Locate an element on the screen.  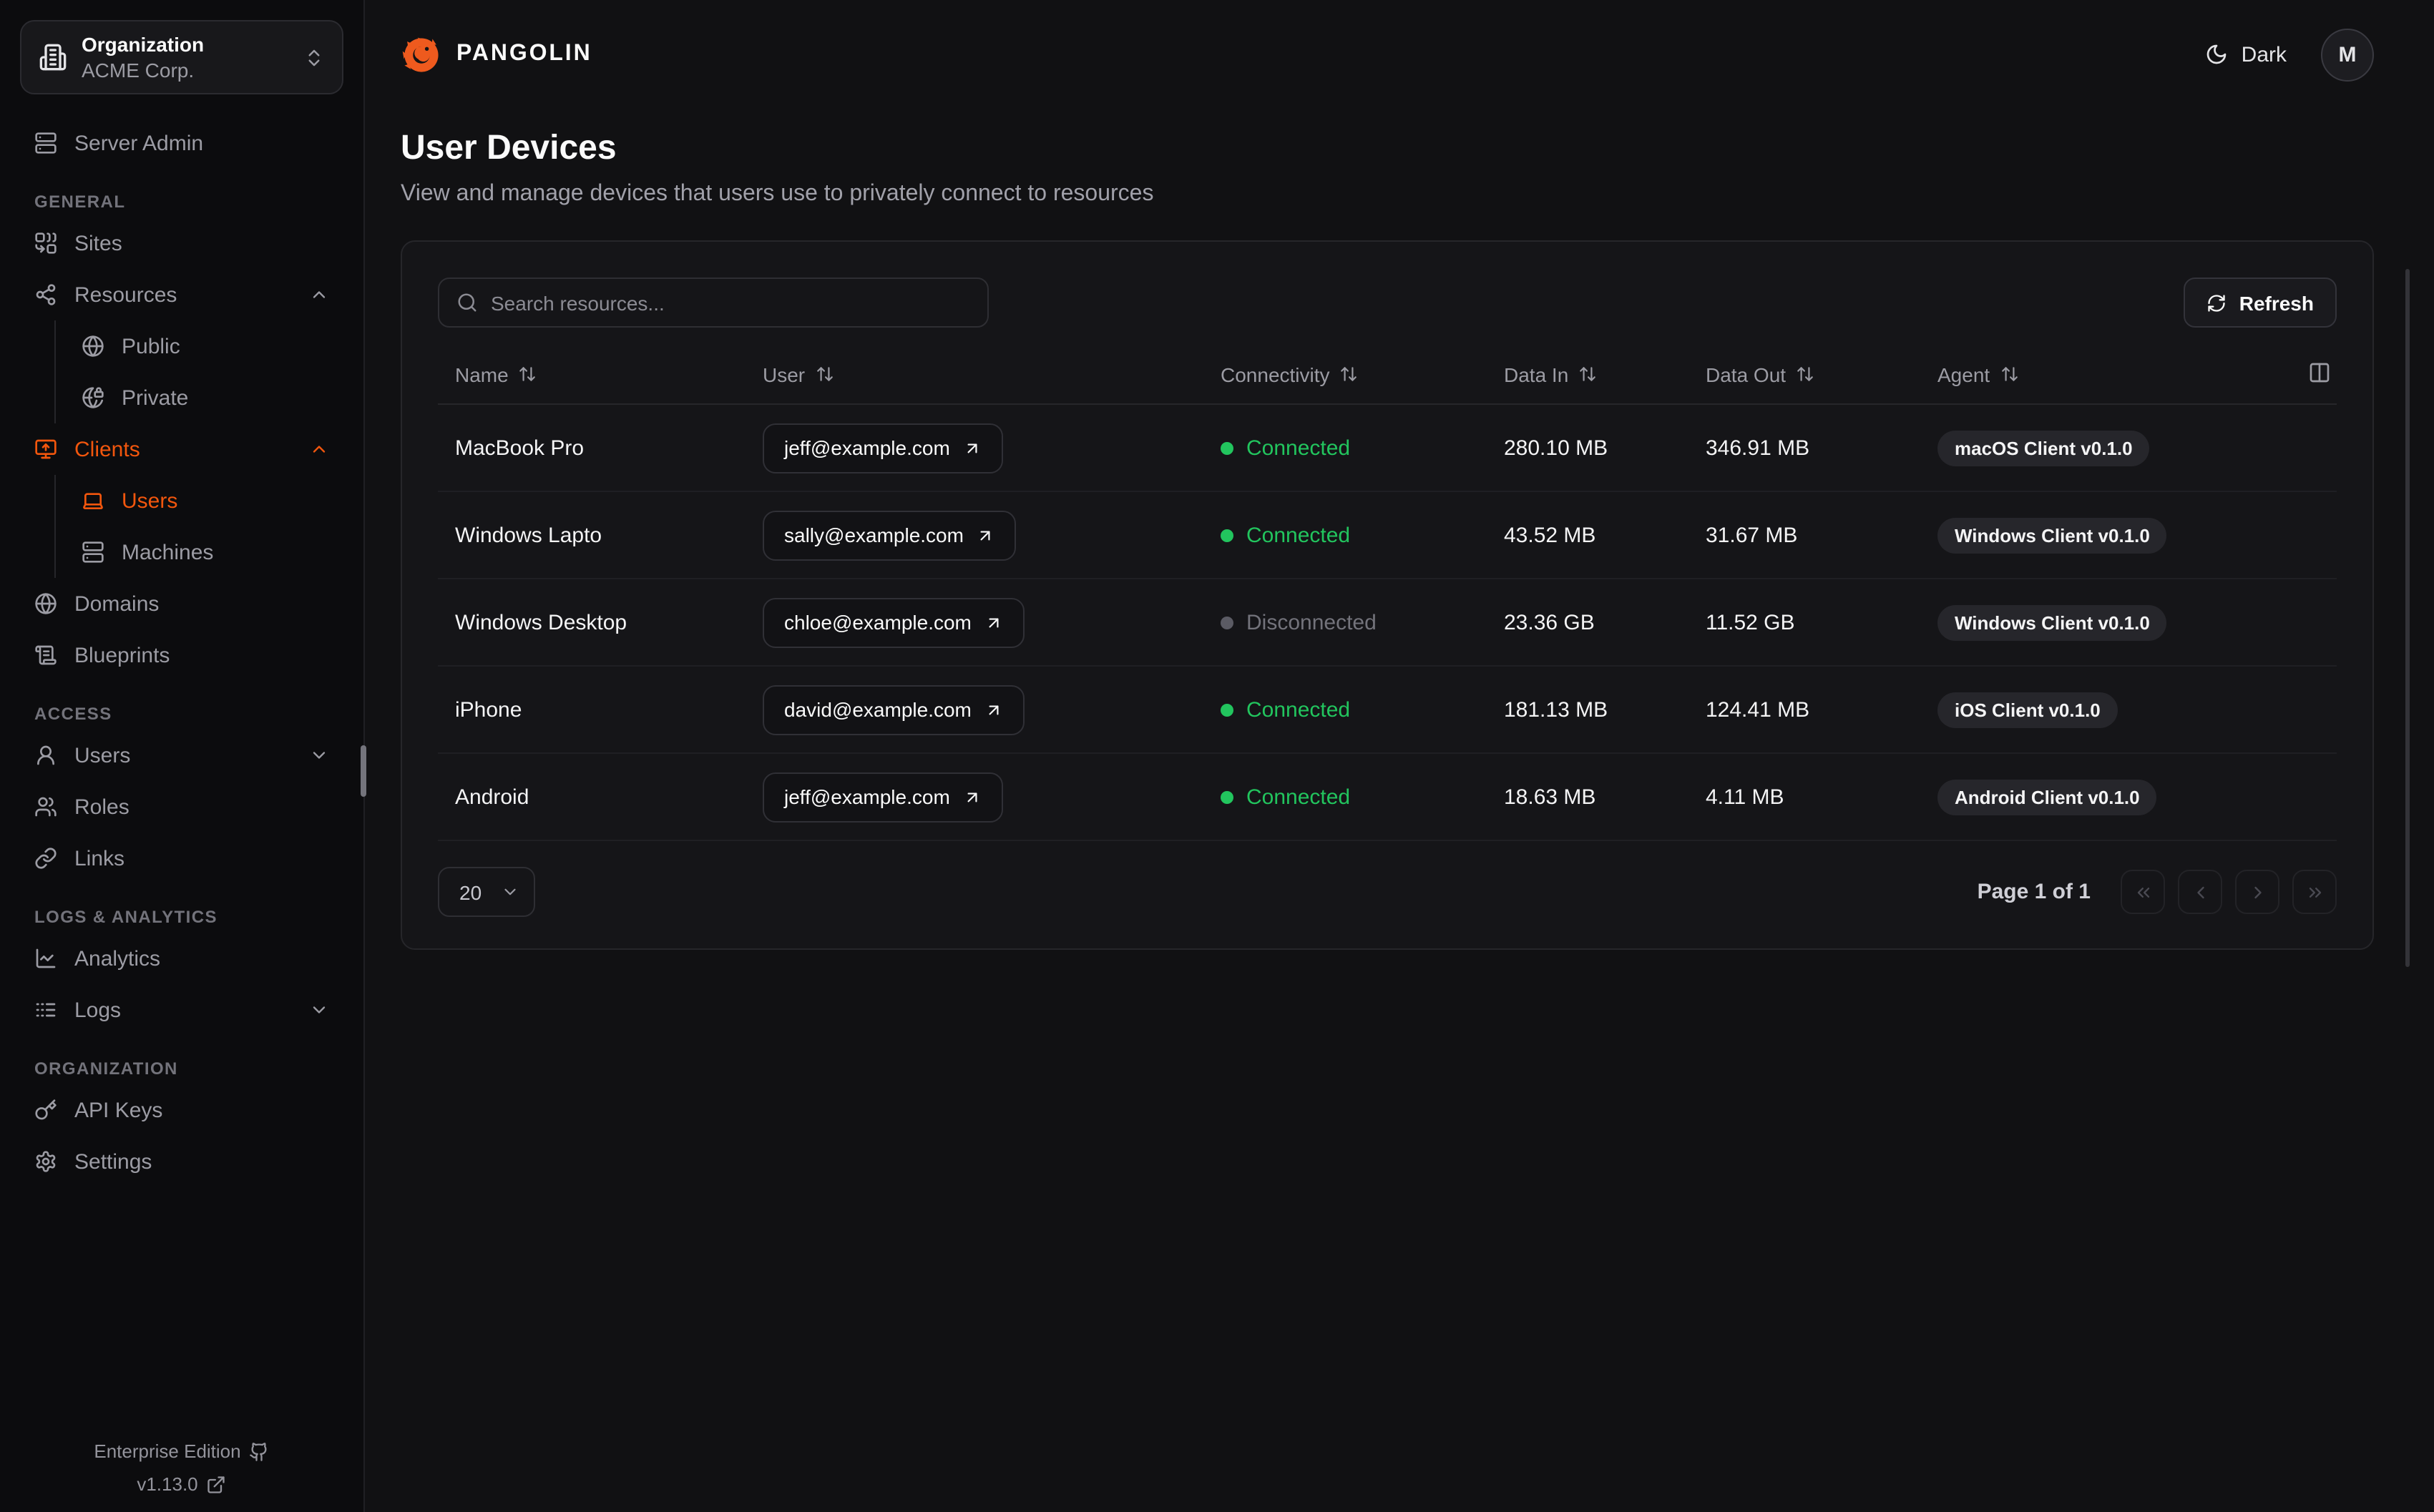
status-badge: Disconnected is located at coordinates (1362, 622).